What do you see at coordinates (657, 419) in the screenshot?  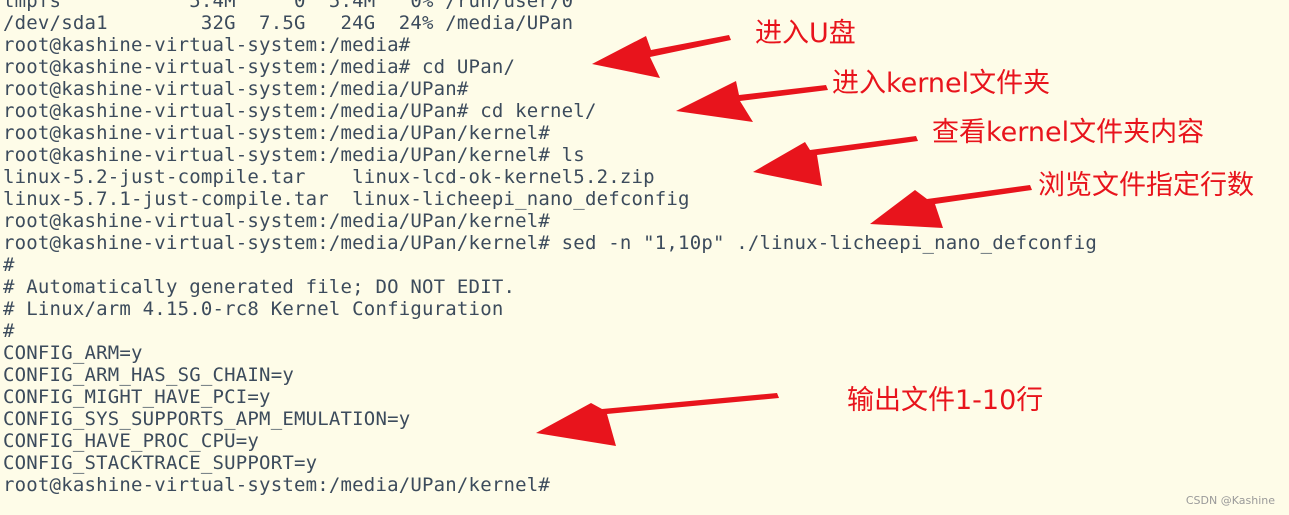 I see `arrow-output-lines` at bounding box center [657, 419].